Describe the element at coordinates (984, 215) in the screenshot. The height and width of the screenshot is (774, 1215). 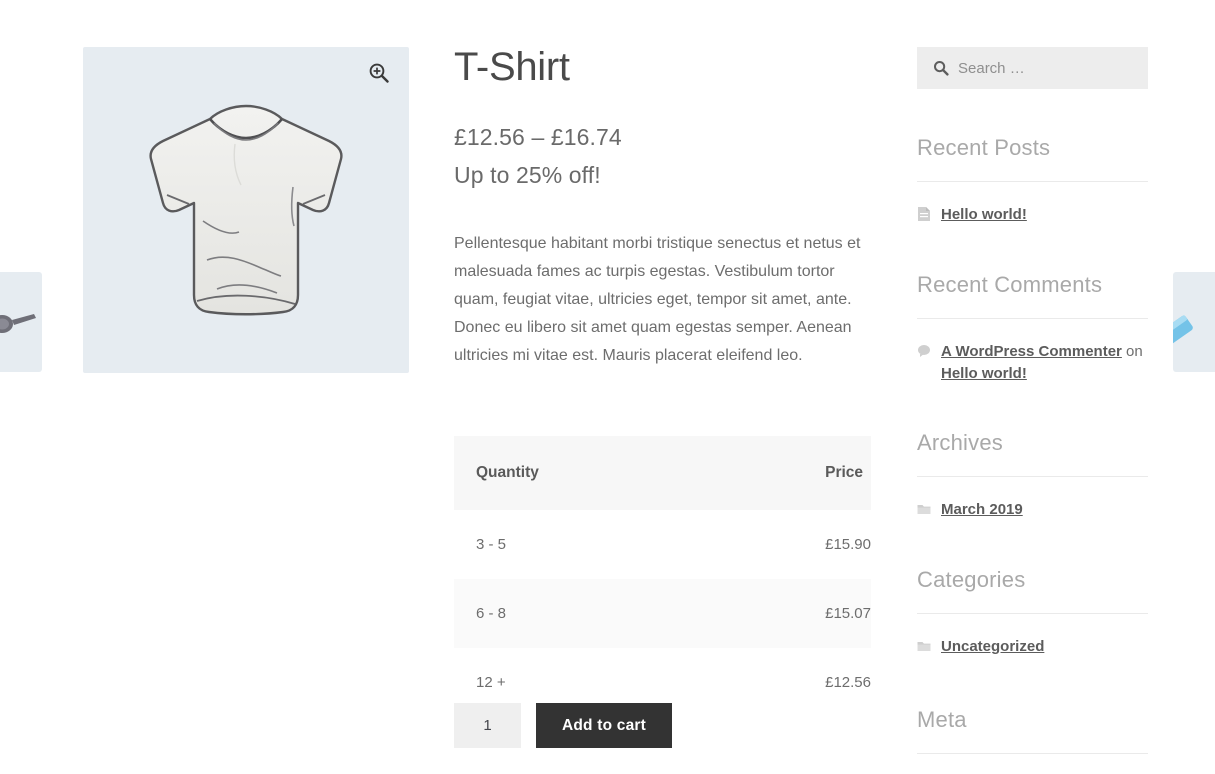
I see `recent-post-link: Hello world!` at that location.